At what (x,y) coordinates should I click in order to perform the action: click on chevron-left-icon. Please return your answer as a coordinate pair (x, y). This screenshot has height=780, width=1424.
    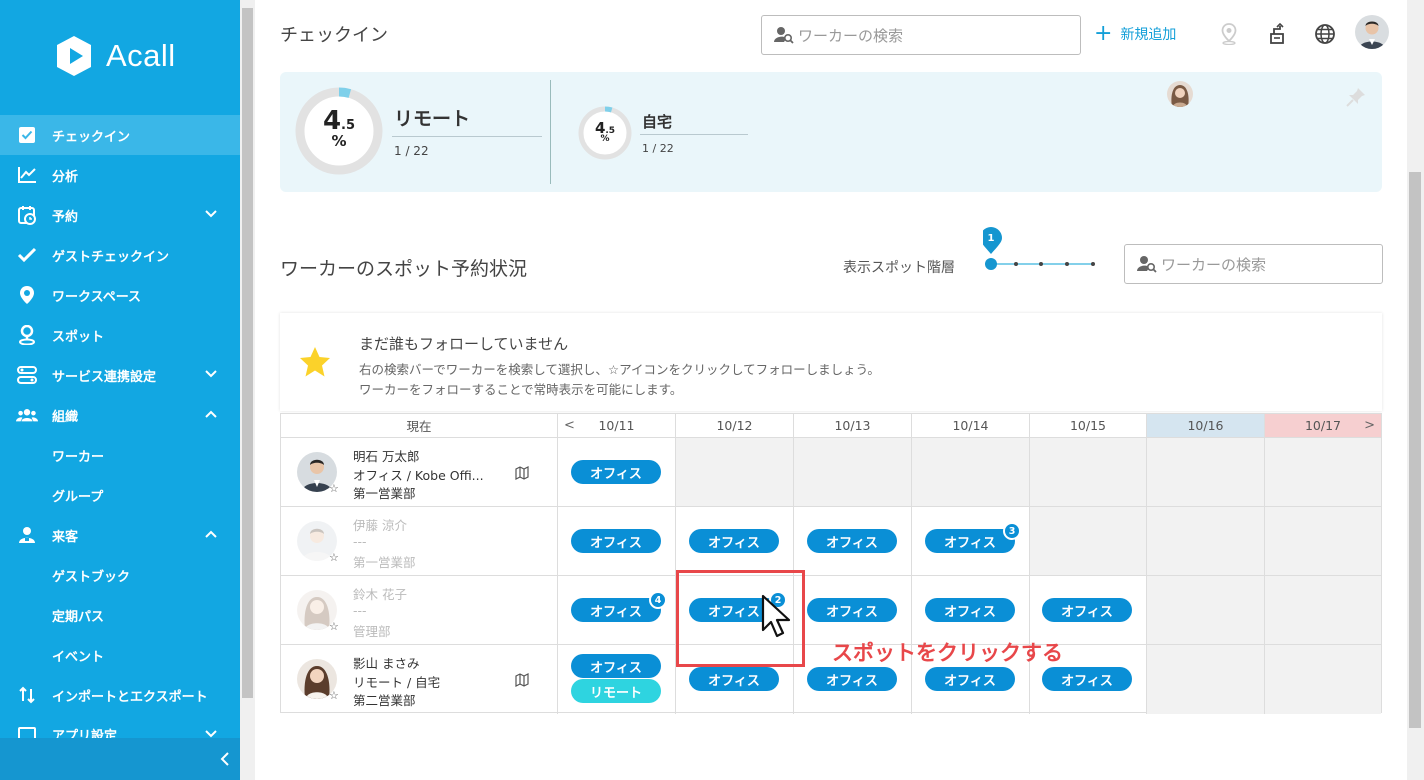
    Looking at the image, I should click on (224, 759).